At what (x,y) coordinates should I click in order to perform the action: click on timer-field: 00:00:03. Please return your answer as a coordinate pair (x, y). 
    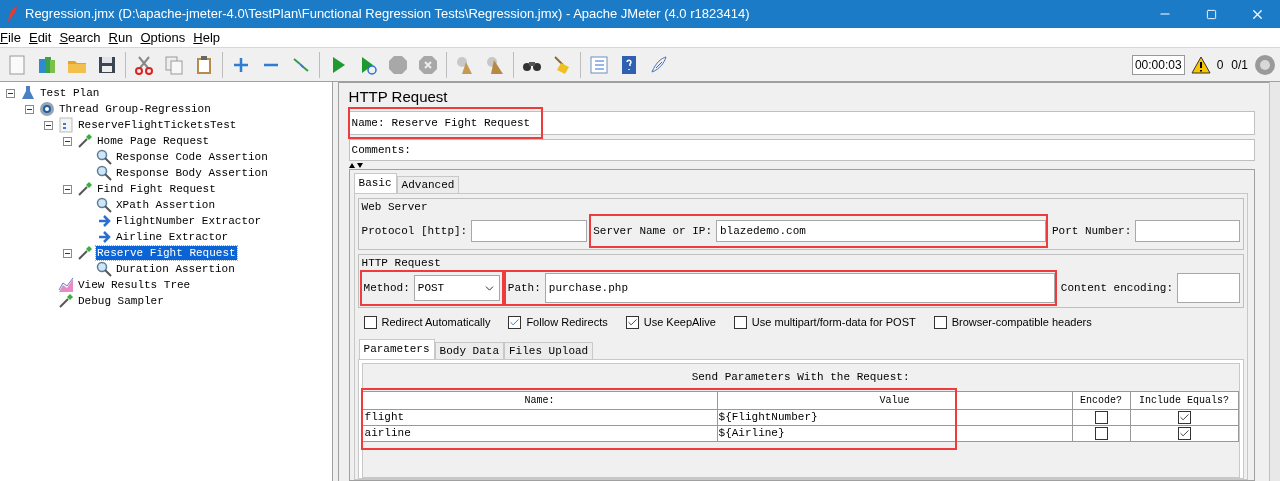
    Looking at the image, I should click on (1158, 64).